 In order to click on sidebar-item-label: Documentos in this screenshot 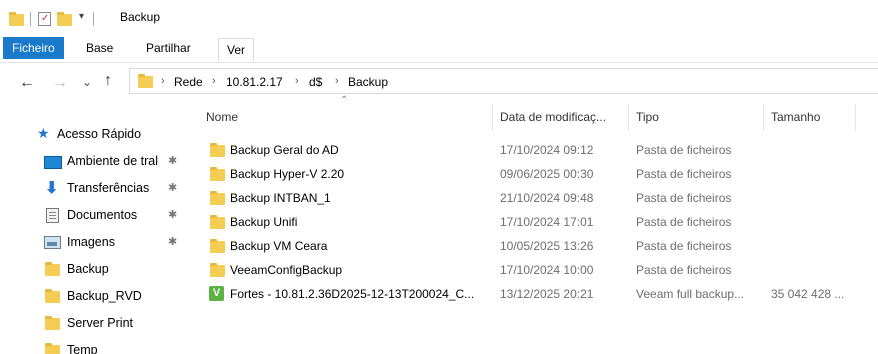, I will do `click(102, 215)`.